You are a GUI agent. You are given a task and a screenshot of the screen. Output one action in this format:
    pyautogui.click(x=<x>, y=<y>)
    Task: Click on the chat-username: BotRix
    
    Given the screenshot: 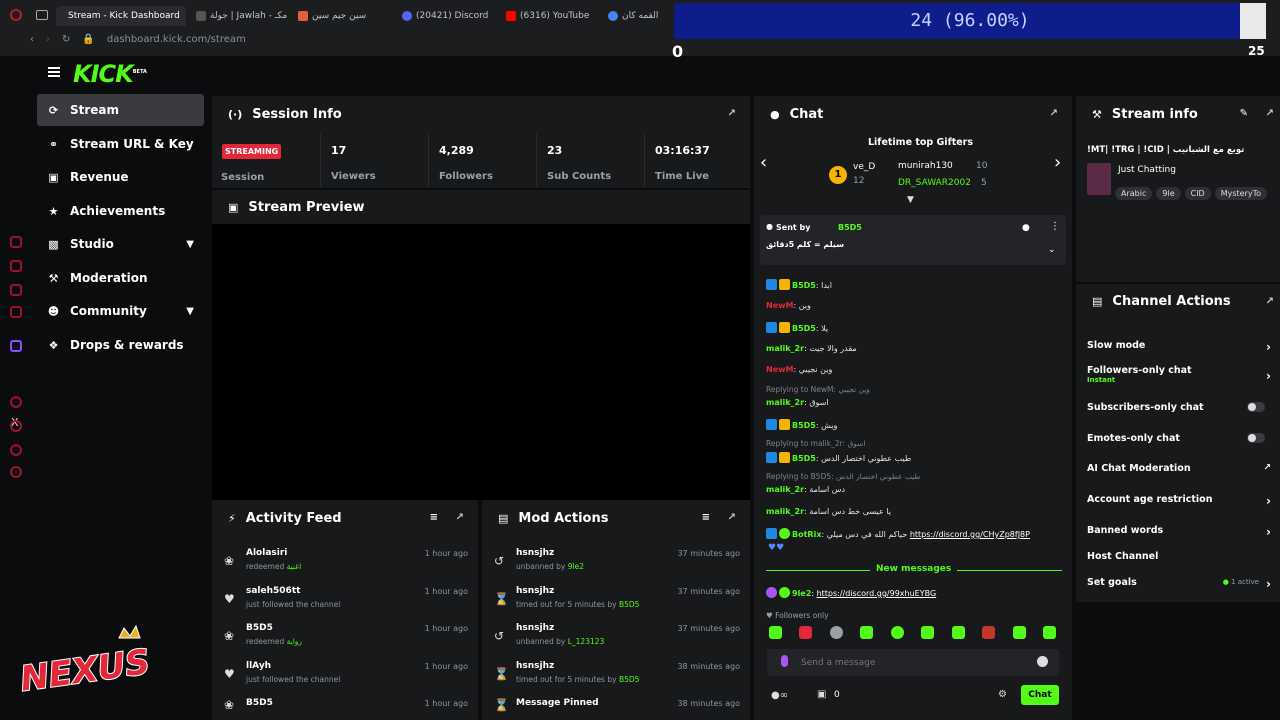 What is the action you would take?
    pyautogui.click(x=806, y=534)
    